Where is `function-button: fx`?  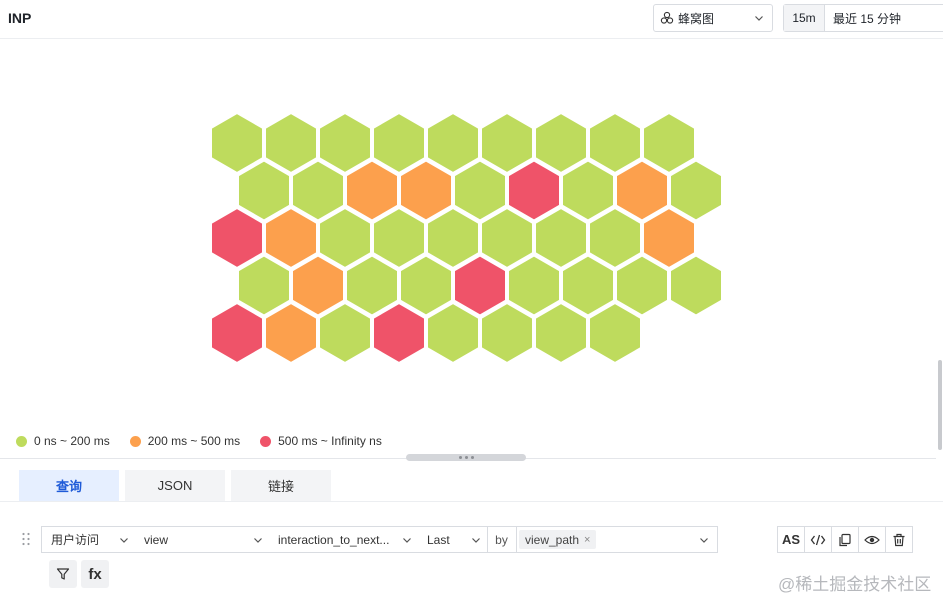
function-button: fx is located at coordinates (95, 574).